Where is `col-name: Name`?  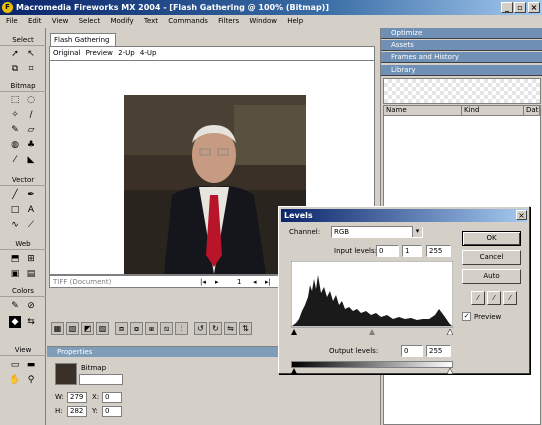 col-name: Name is located at coordinates (423, 111).